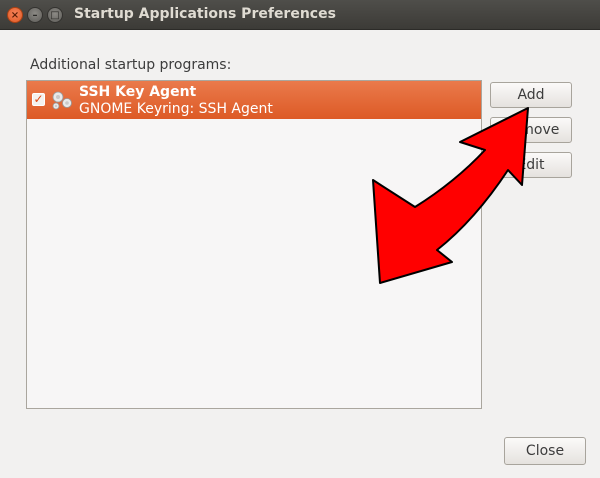 This screenshot has height=478, width=600. I want to click on edit-button: Edit, so click(531, 165).